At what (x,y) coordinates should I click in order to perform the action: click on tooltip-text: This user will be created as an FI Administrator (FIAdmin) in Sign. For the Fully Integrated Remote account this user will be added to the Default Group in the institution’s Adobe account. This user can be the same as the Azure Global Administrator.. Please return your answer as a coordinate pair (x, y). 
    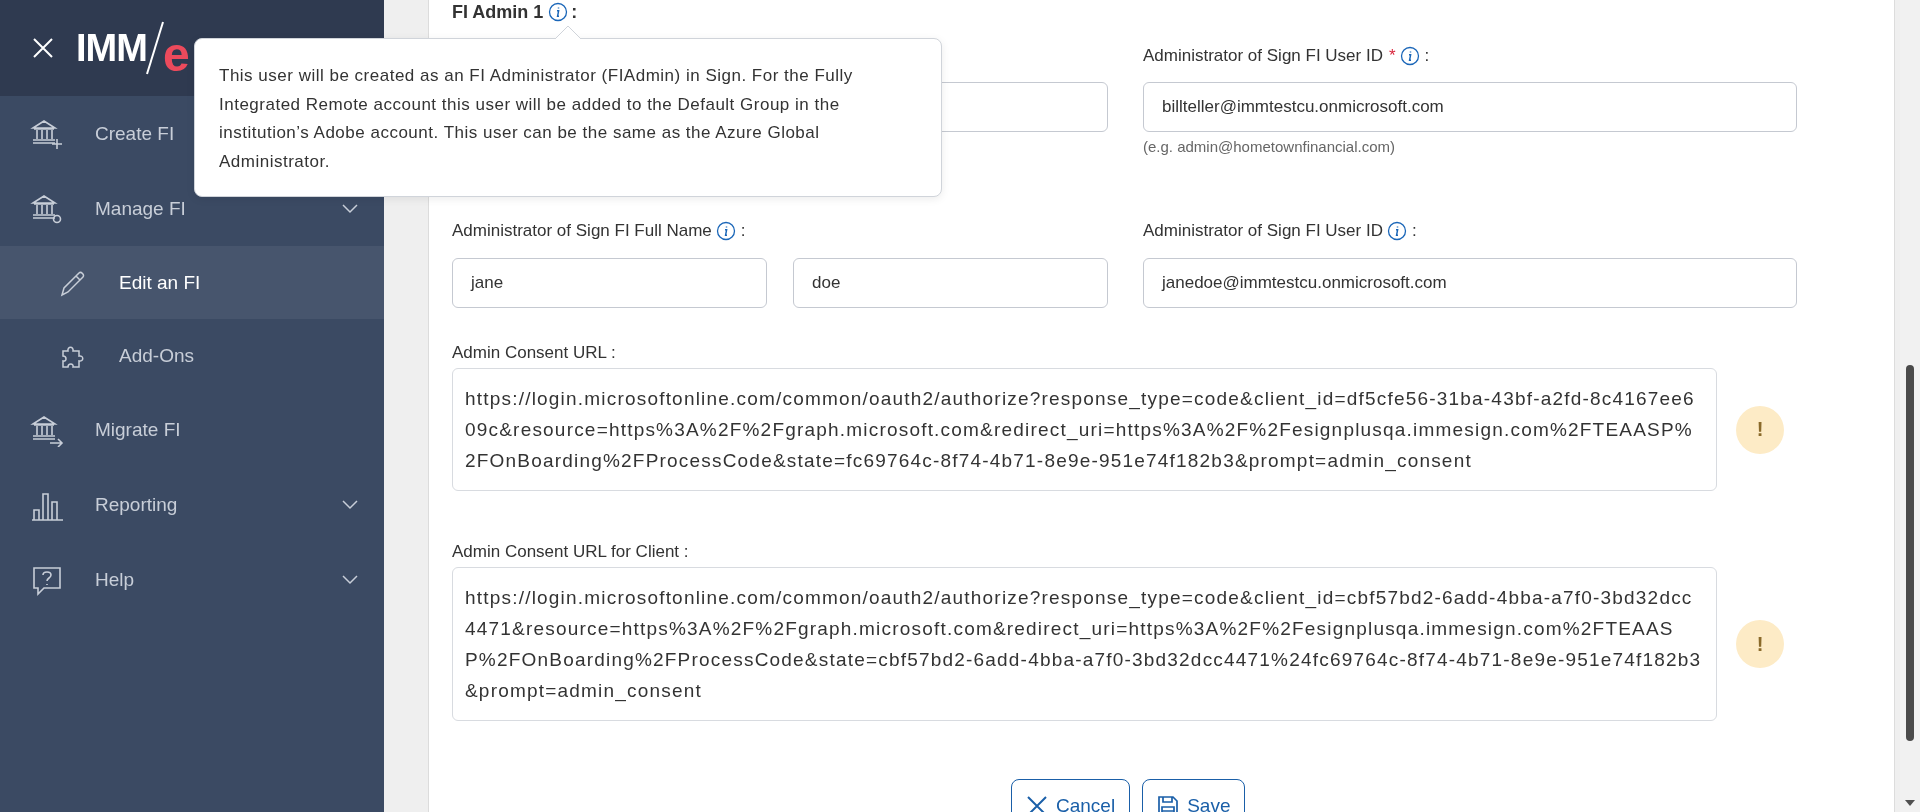
    Looking at the image, I should click on (536, 119).